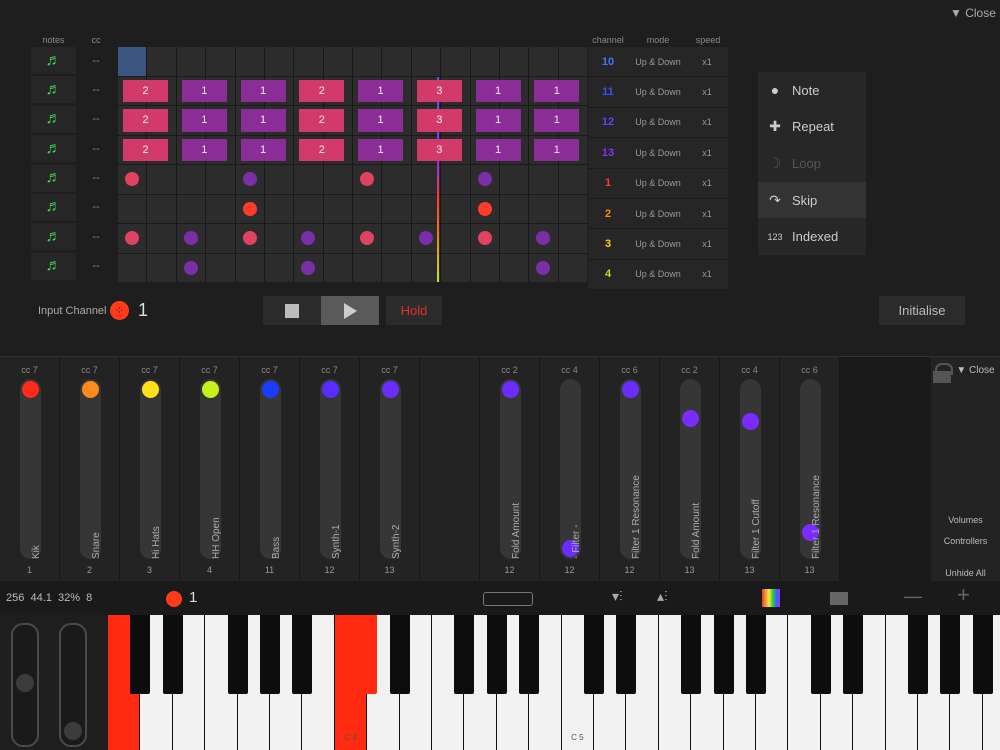 This screenshot has height=750, width=1000. Describe the element at coordinates (25, 683) in the screenshot. I see `pitch-bend-knob` at that location.